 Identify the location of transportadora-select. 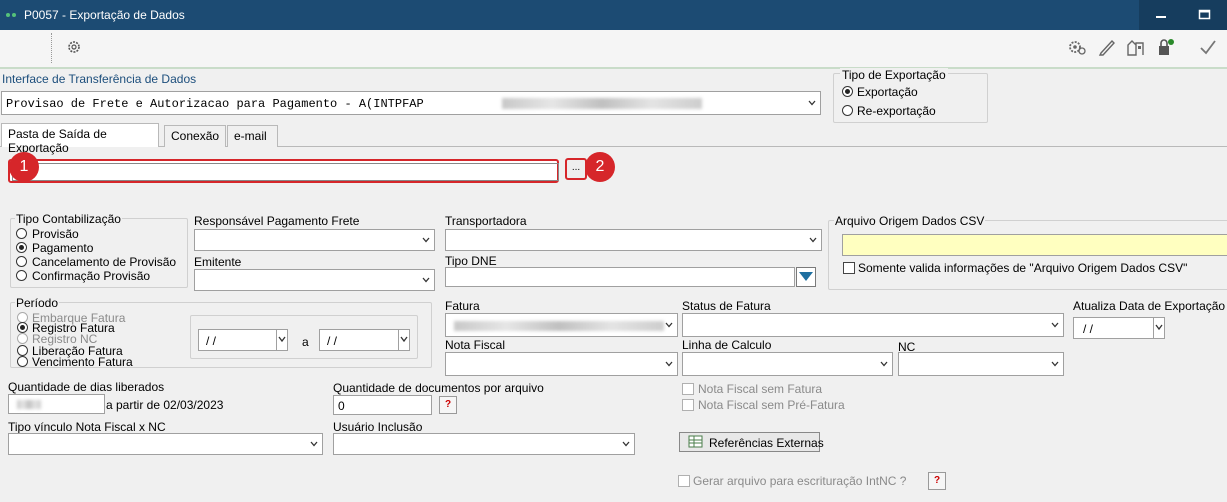
(633, 240).